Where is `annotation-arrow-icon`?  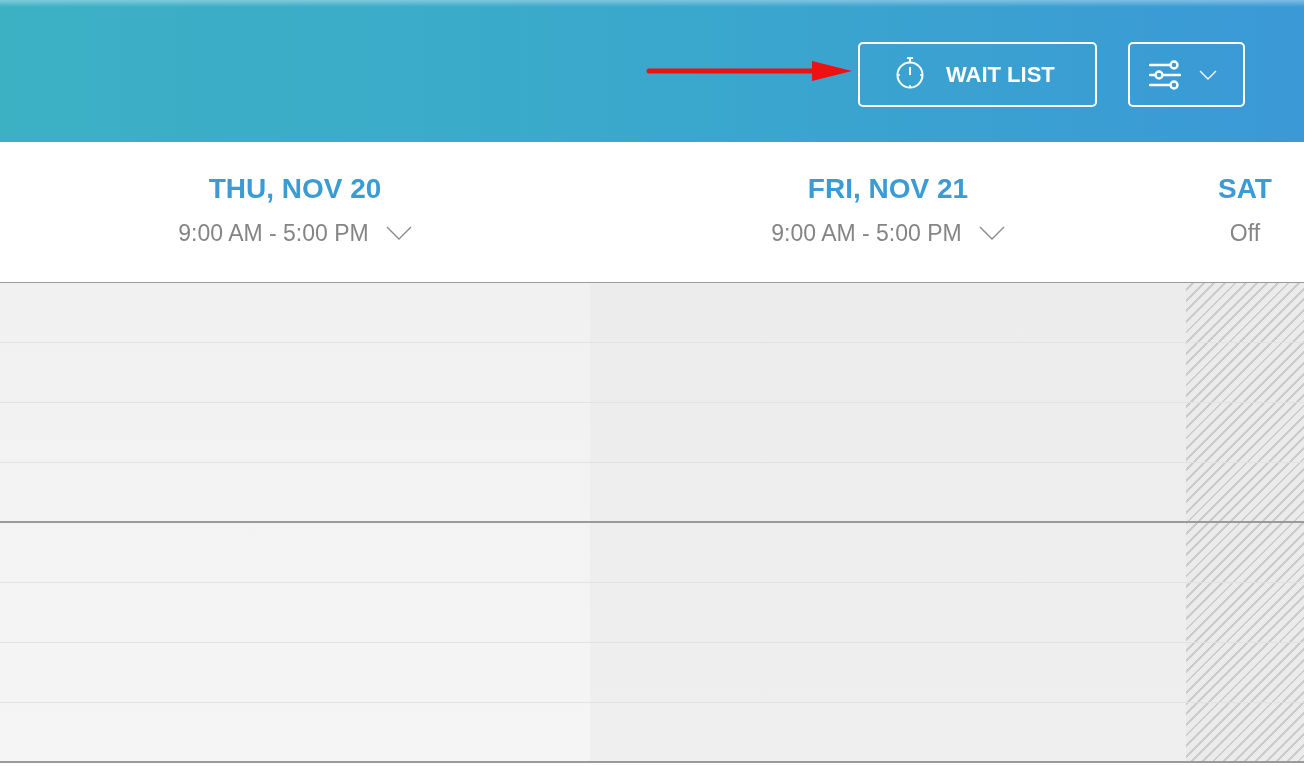 annotation-arrow-icon is located at coordinates (749, 71).